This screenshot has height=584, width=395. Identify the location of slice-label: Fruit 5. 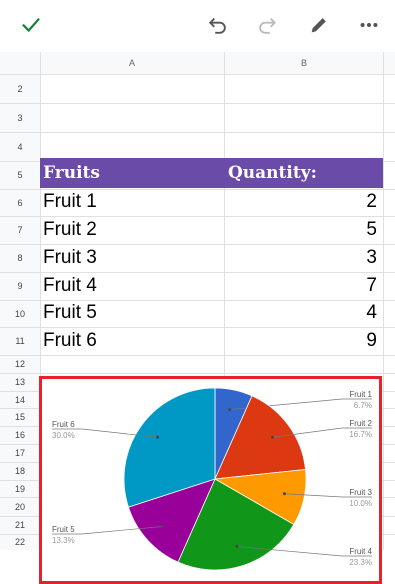
(63, 529).